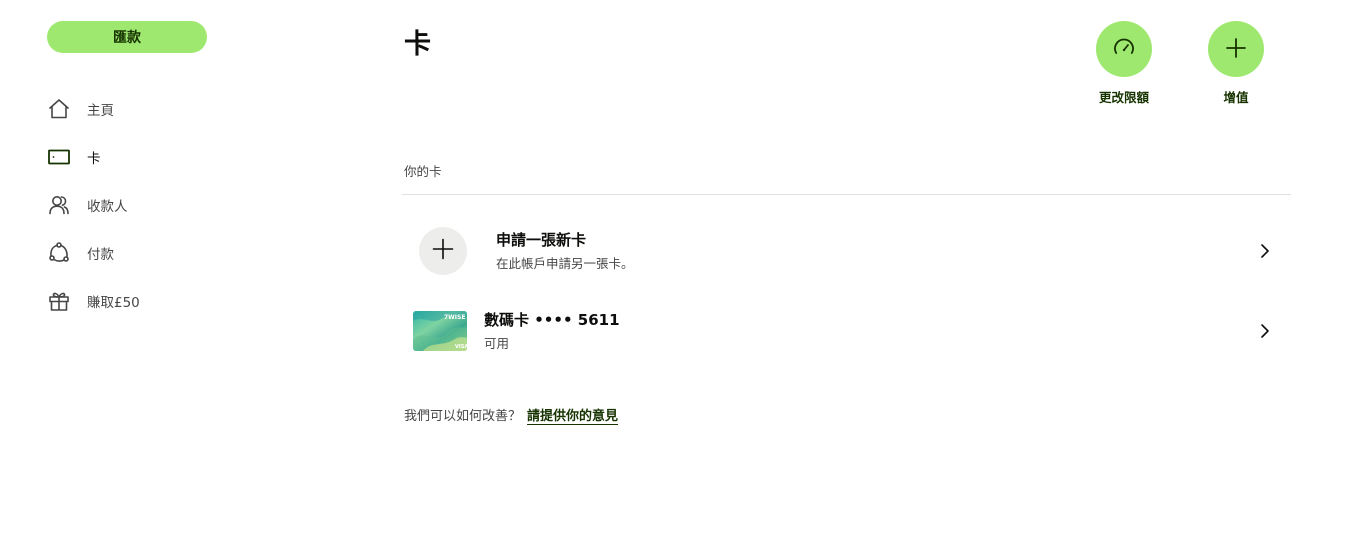 This screenshot has height=541, width=1352. I want to click on change-limits-button, so click(1124, 49).